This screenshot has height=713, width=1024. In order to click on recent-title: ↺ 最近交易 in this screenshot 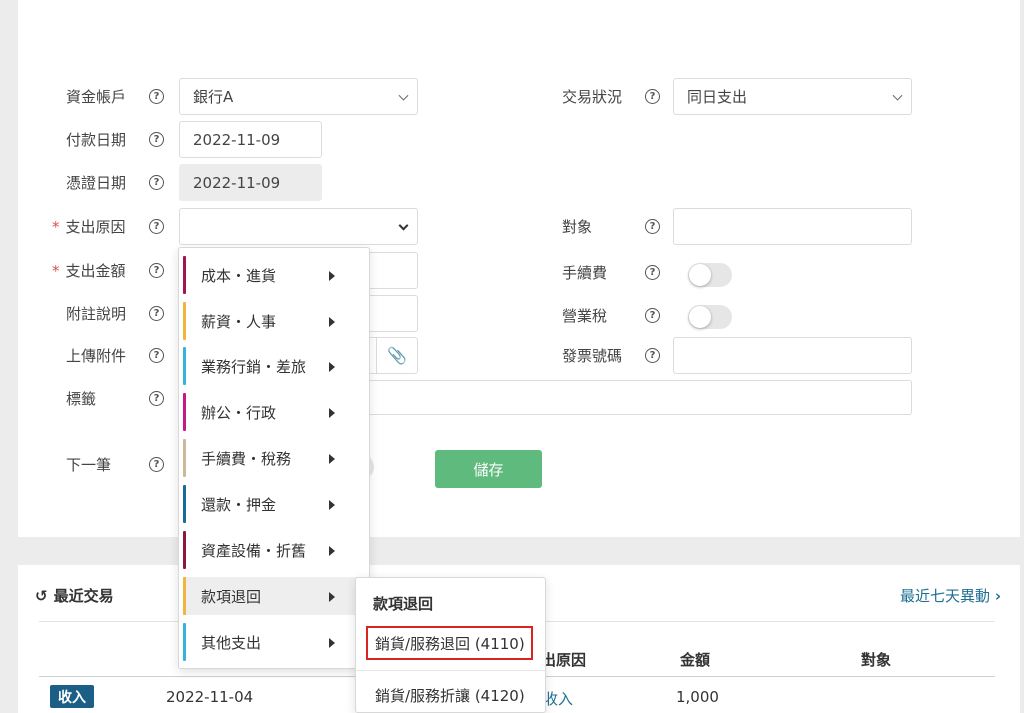, I will do `click(74, 596)`.